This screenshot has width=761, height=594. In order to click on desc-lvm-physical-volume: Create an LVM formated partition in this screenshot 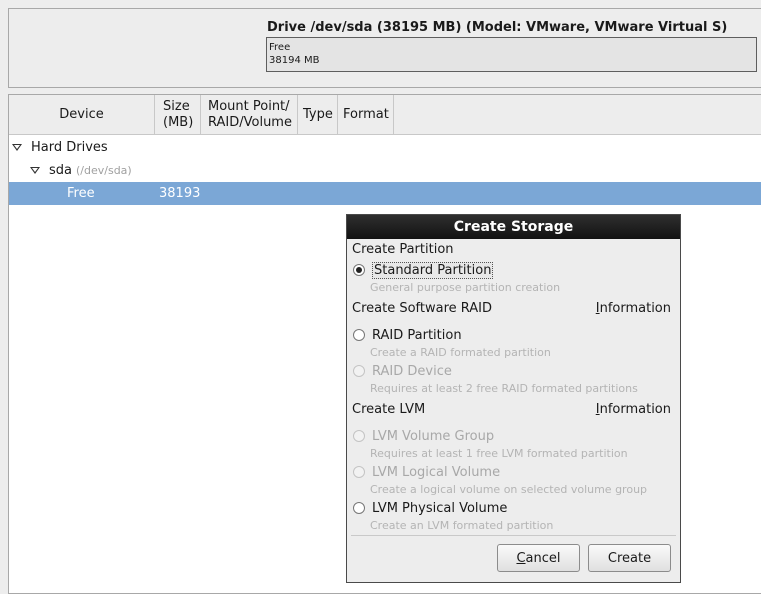, I will do `click(462, 525)`.